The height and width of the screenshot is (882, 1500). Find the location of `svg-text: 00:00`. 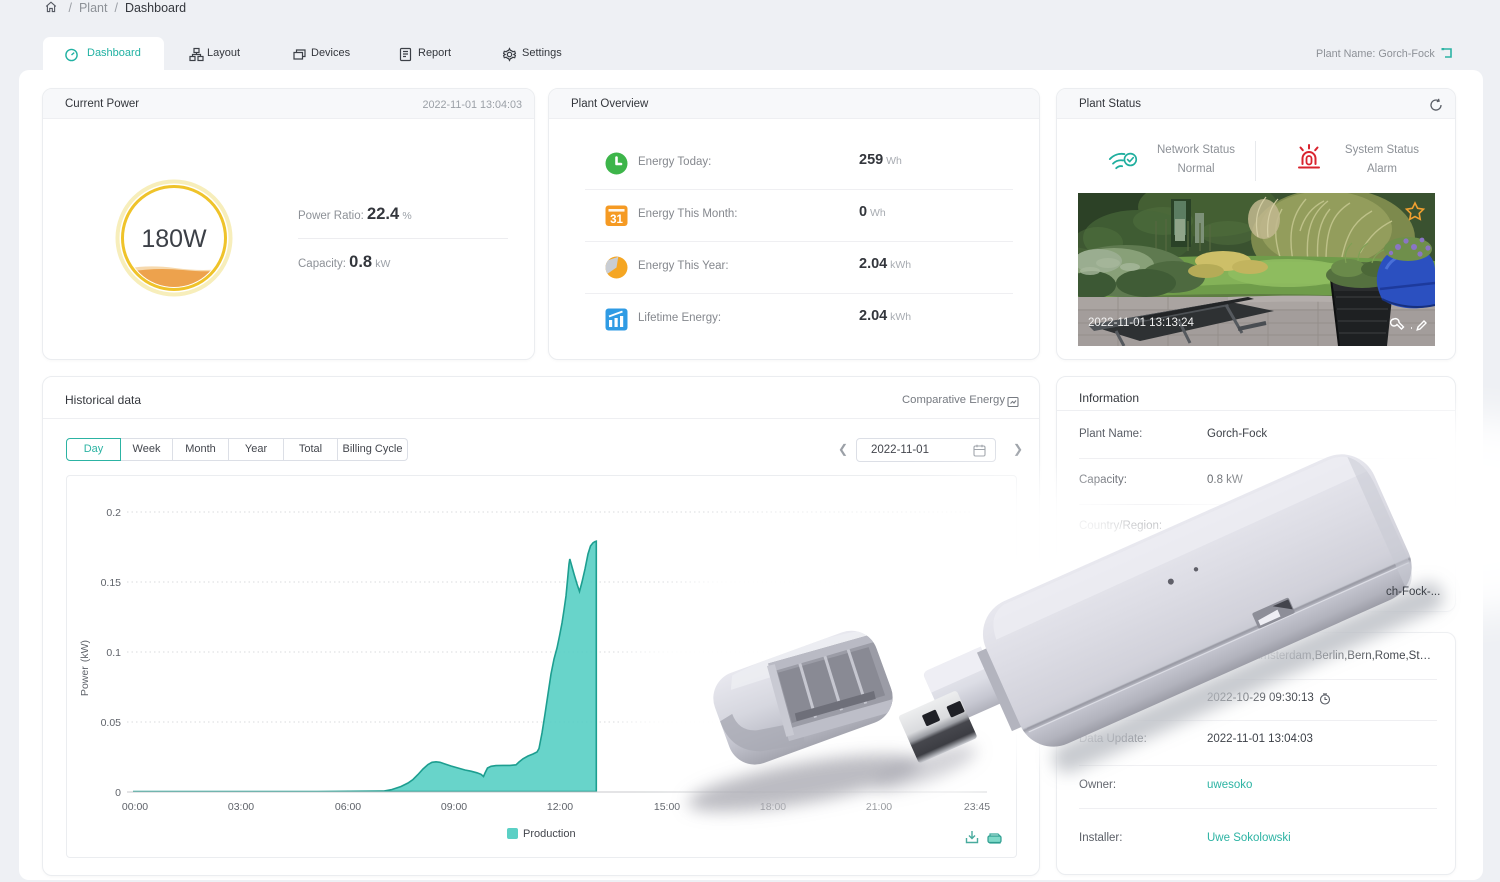

svg-text: 00:00 is located at coordinates (135, 807).